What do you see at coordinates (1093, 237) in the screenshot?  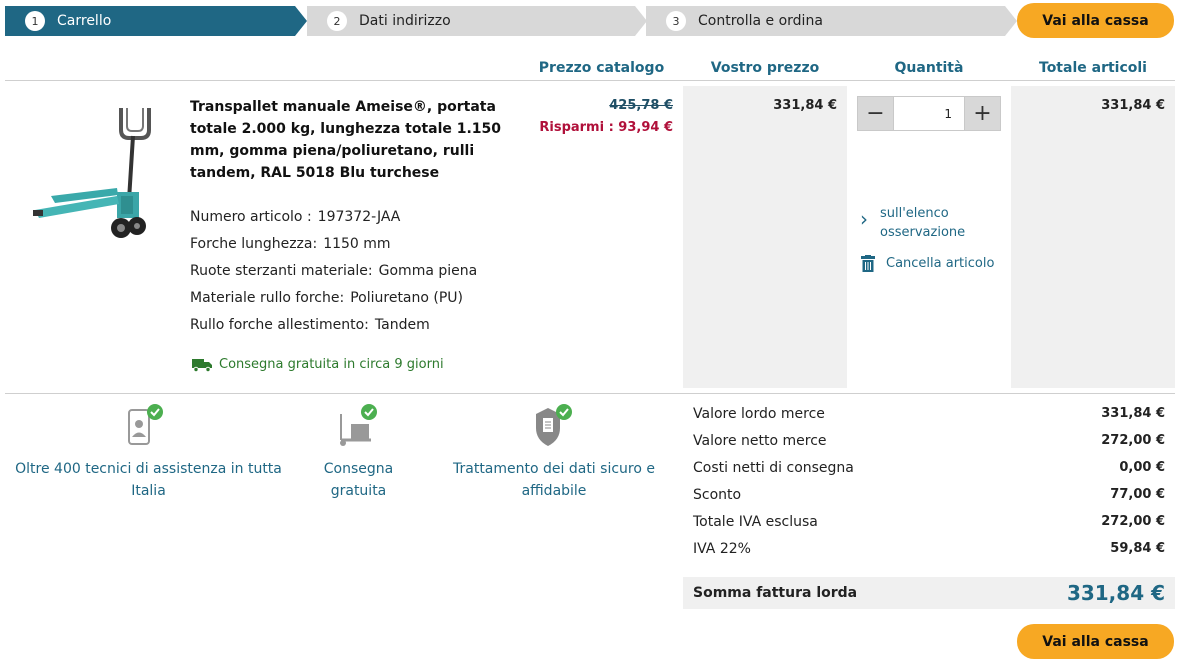 I see `total-column` at bounding box center [1093, 237].